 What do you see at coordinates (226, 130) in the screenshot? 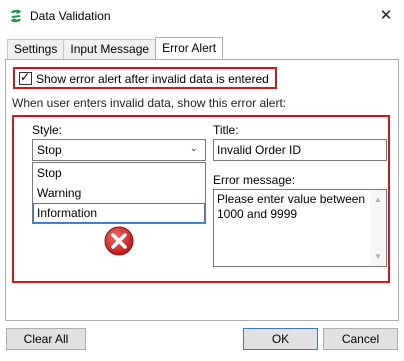
I see `title-label: Title:` at bounding box center [226, 130].